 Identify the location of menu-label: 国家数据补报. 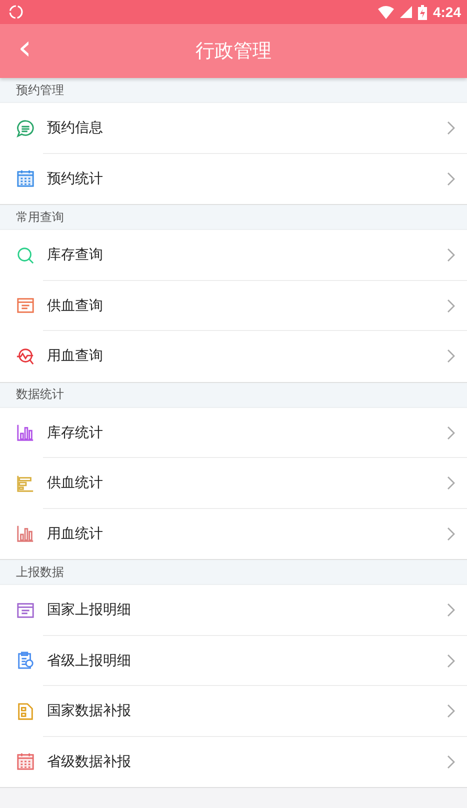
(89, 711).